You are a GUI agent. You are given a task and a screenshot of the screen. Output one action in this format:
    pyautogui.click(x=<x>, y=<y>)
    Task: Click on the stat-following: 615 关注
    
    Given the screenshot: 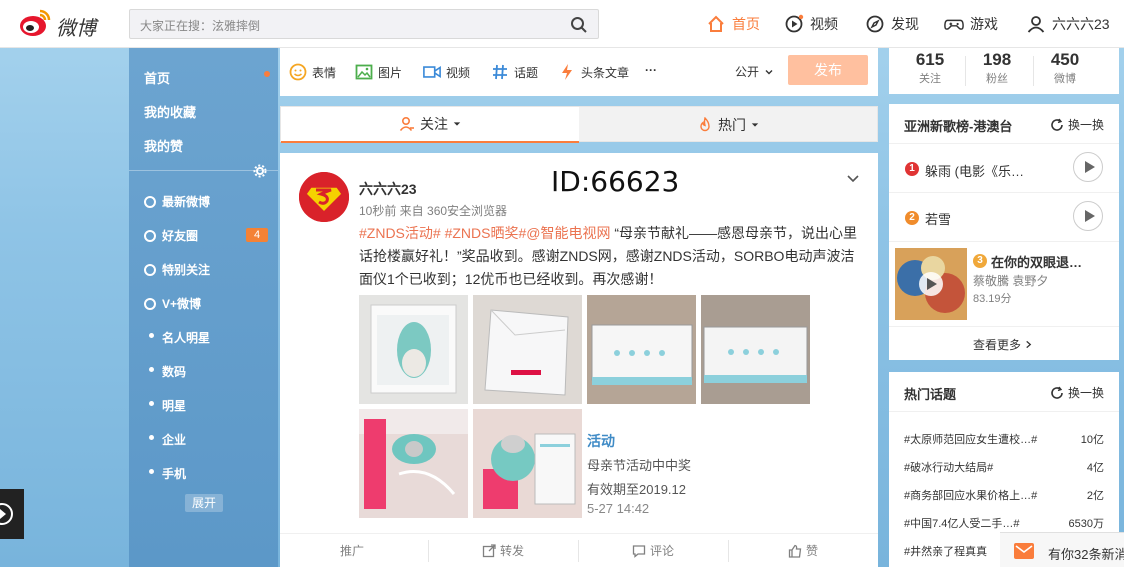 What is the action you would take?
    pyautogui.click(x=930, y=68)
    